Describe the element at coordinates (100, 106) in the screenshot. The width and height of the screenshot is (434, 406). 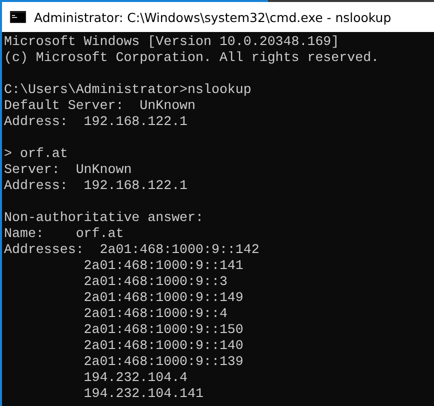
I see `console-line: Default Server: UnKnown` at that location.